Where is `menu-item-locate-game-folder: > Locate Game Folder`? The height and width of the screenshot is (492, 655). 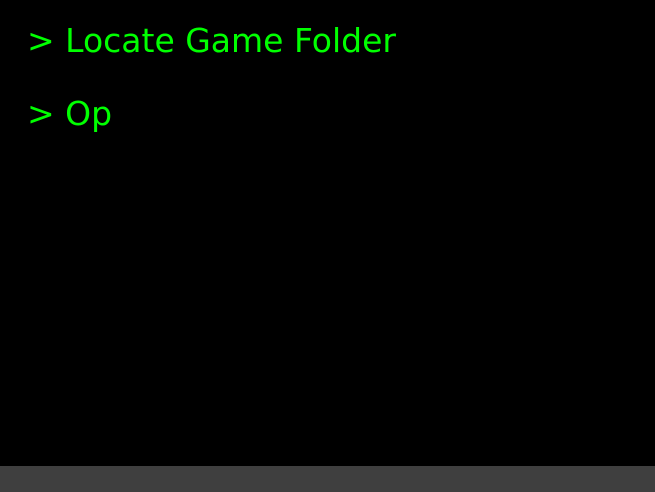
menu-item-locate-game-folder: > Locate Game Folder is located at coordinates (211, 41).